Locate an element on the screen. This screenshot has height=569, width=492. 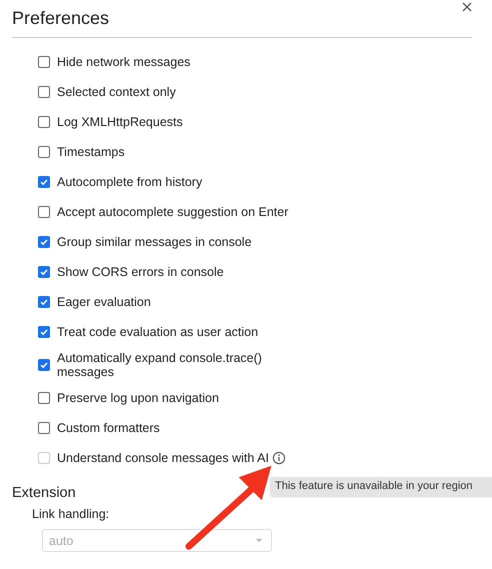
checkbox-label: Eager evaluation is located at coordinates (104, 302).